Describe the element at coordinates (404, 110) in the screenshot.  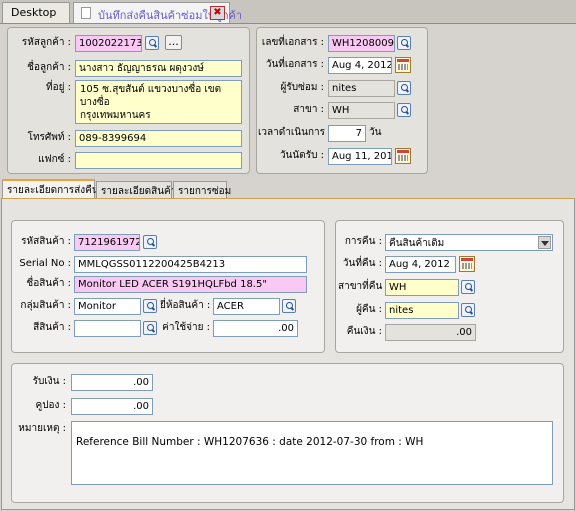
I see `branch-lookup-icon` at that location.